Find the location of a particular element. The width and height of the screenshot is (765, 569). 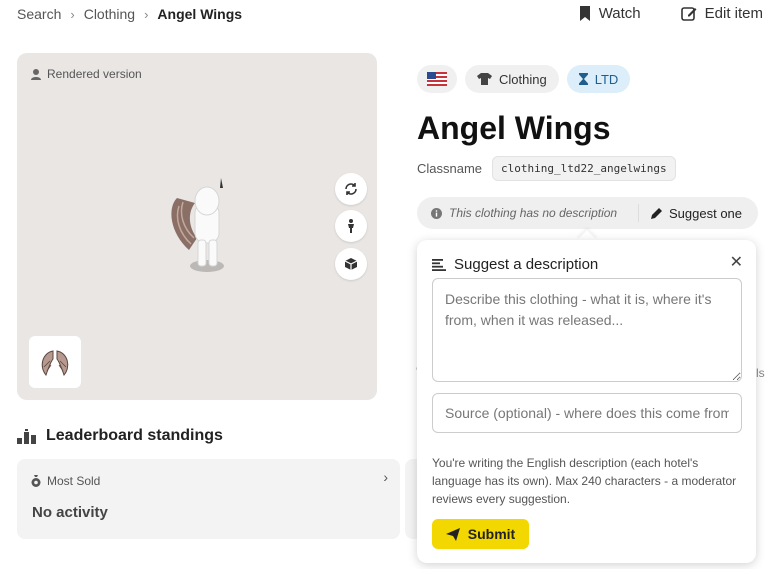

breadcrumb-clothing: Clothing is located at coordinates (109, 14).